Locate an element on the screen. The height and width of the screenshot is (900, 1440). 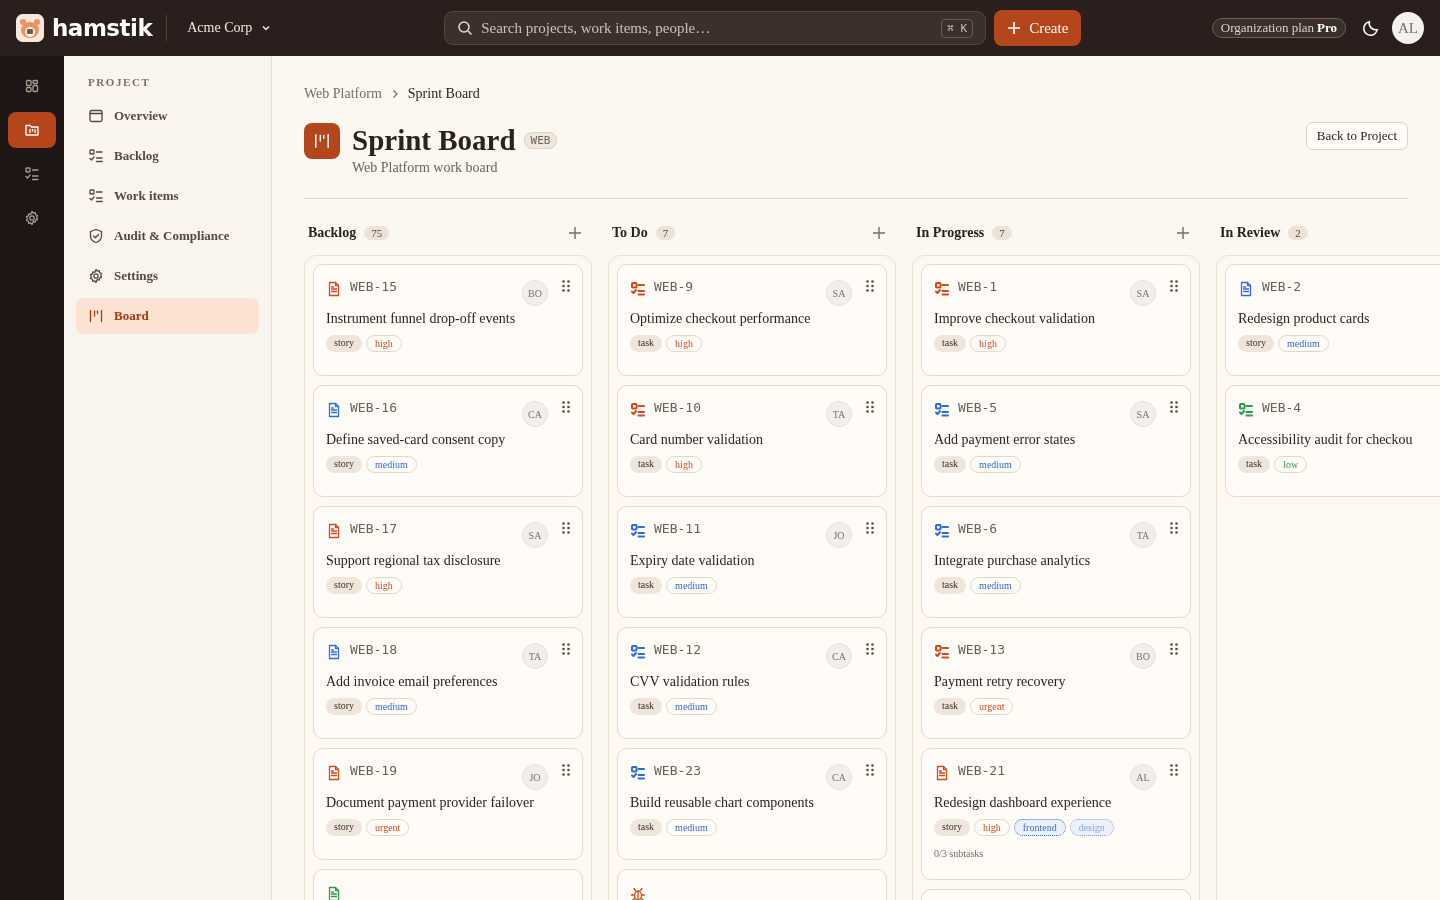
work-item-card: WEB-23 CA Build reusable chart components task medium is located at coordinates (752, 804).